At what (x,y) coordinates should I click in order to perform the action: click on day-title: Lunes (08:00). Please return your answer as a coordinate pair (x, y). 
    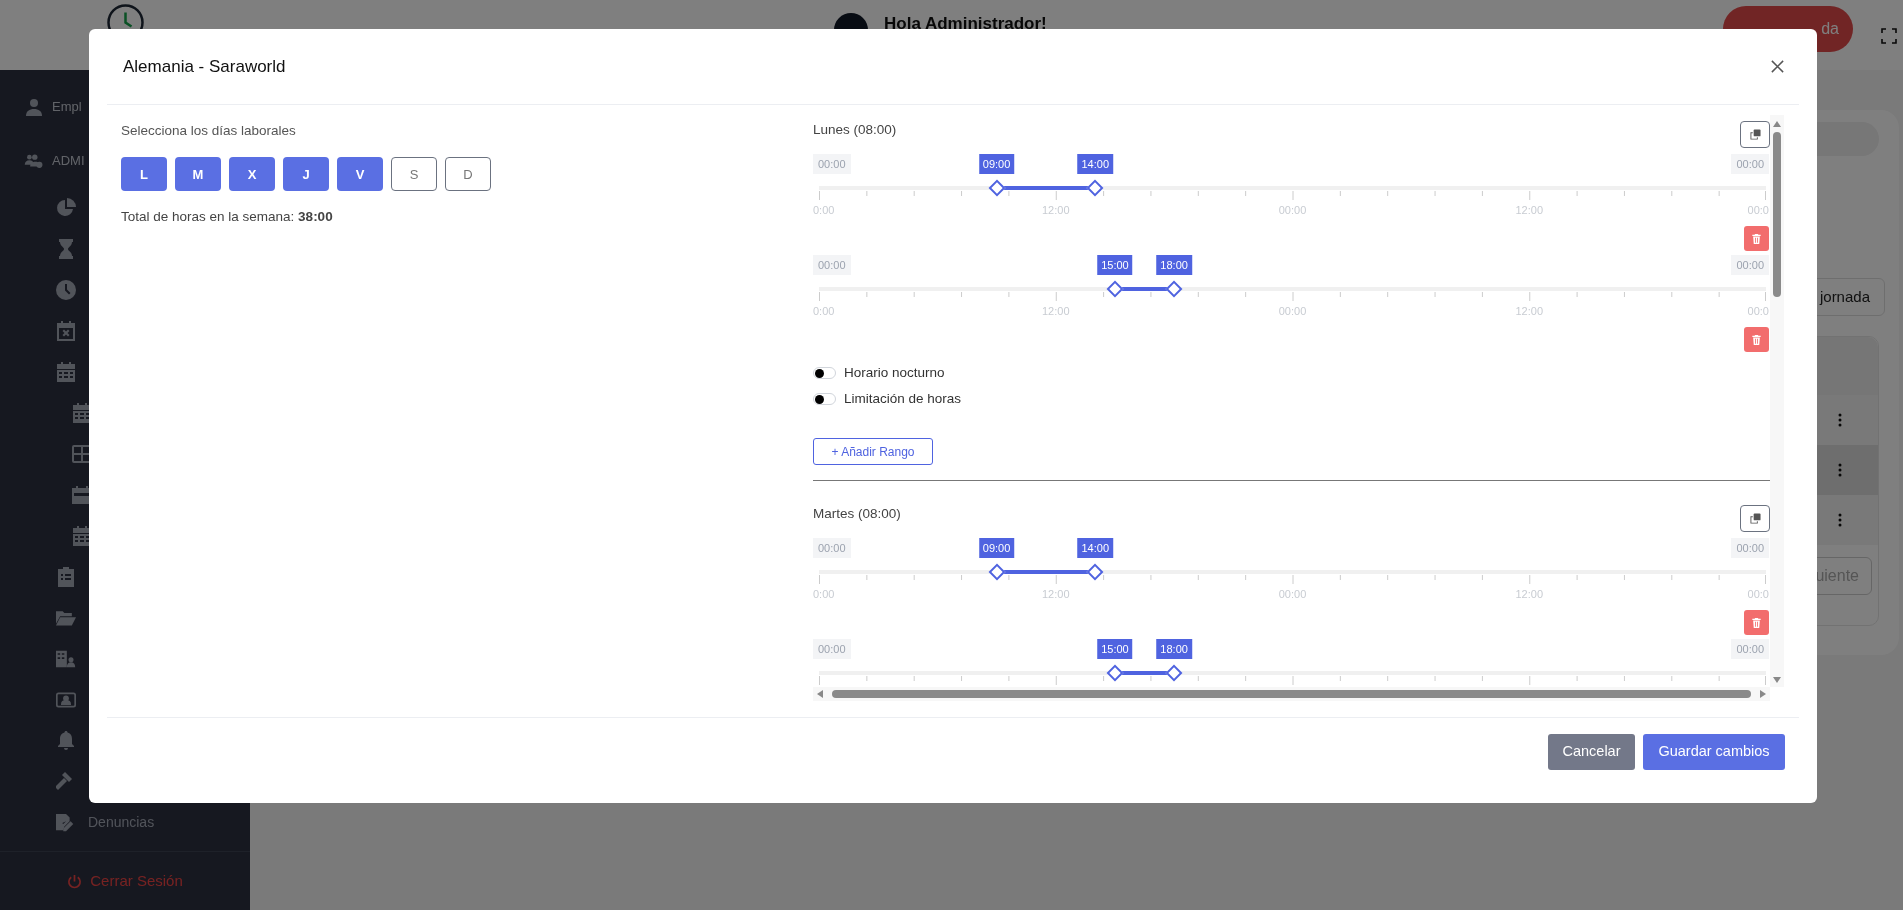
    Looking at the image, I should click on (855, 130).